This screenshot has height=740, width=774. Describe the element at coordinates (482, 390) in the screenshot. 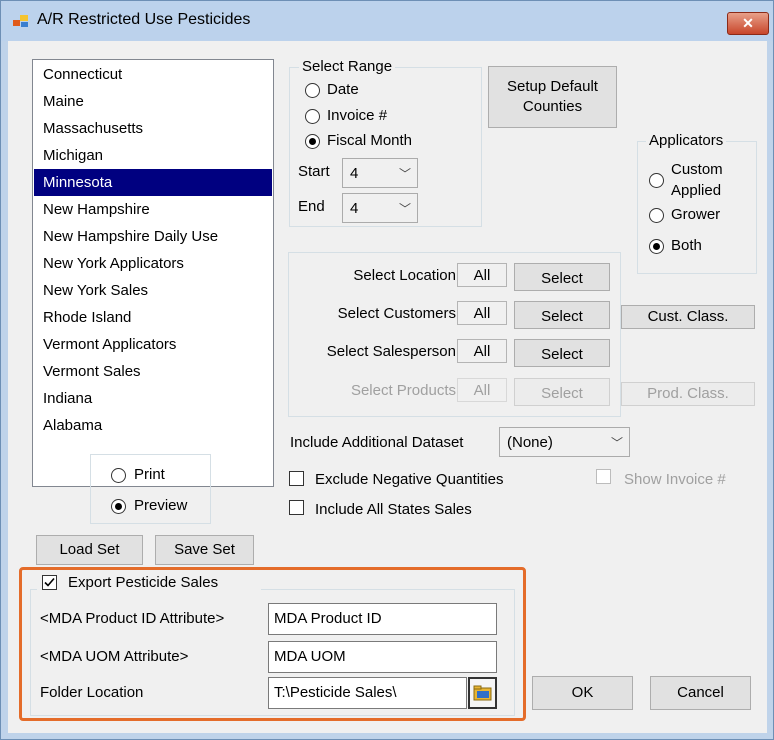

I see `products-all-value: All` at that location.